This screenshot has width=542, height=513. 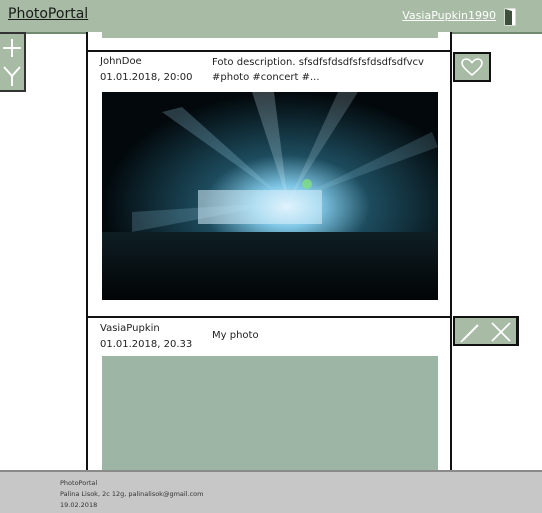 What do you see at coordinates (486, 331) in the screenshot?
I see `post-actions` at bounding box center [486, 331].